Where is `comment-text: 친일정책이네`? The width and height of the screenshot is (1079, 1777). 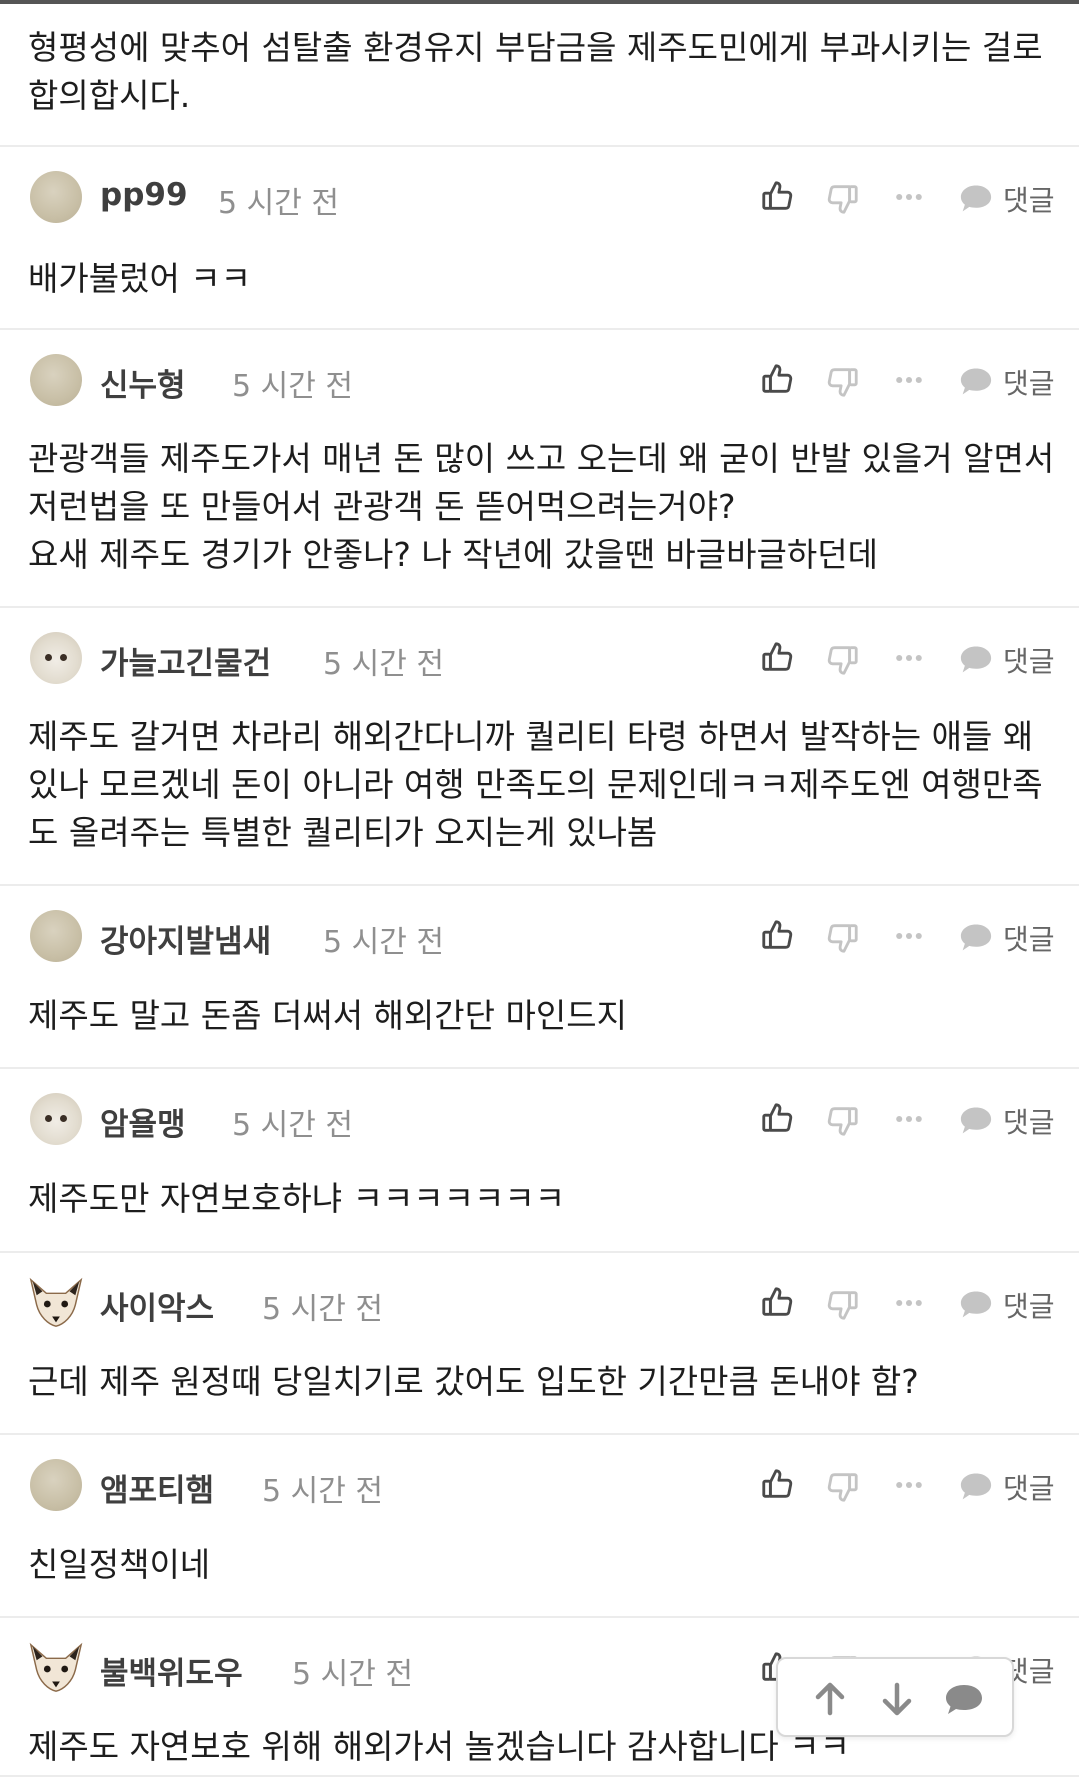 comment-text: 친일정책이네 is located at coordinates (119, 1564).